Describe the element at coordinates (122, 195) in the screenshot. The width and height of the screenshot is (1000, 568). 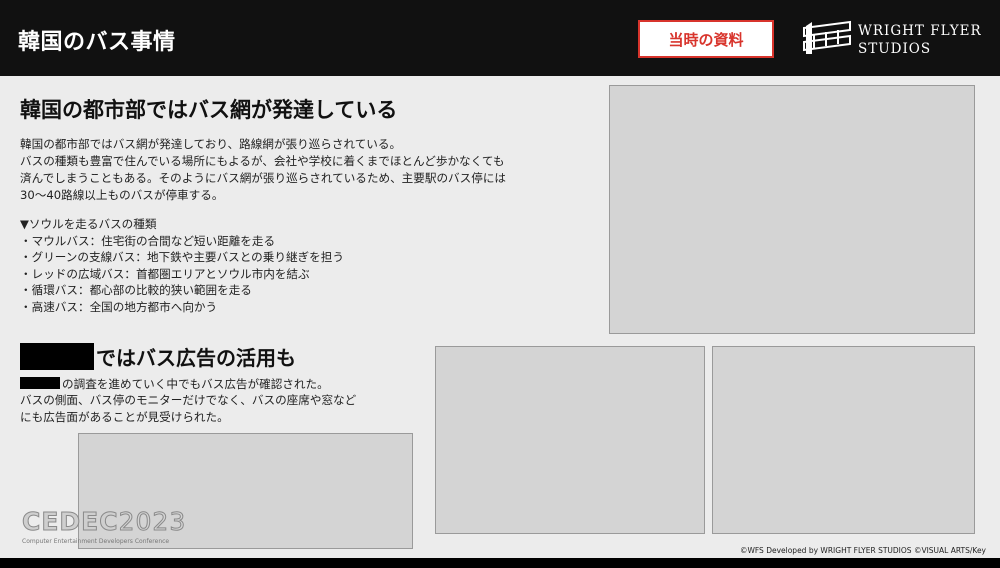
I see `paragraph-line: 30〜40路線以上ものバスが停車する。` at that location.